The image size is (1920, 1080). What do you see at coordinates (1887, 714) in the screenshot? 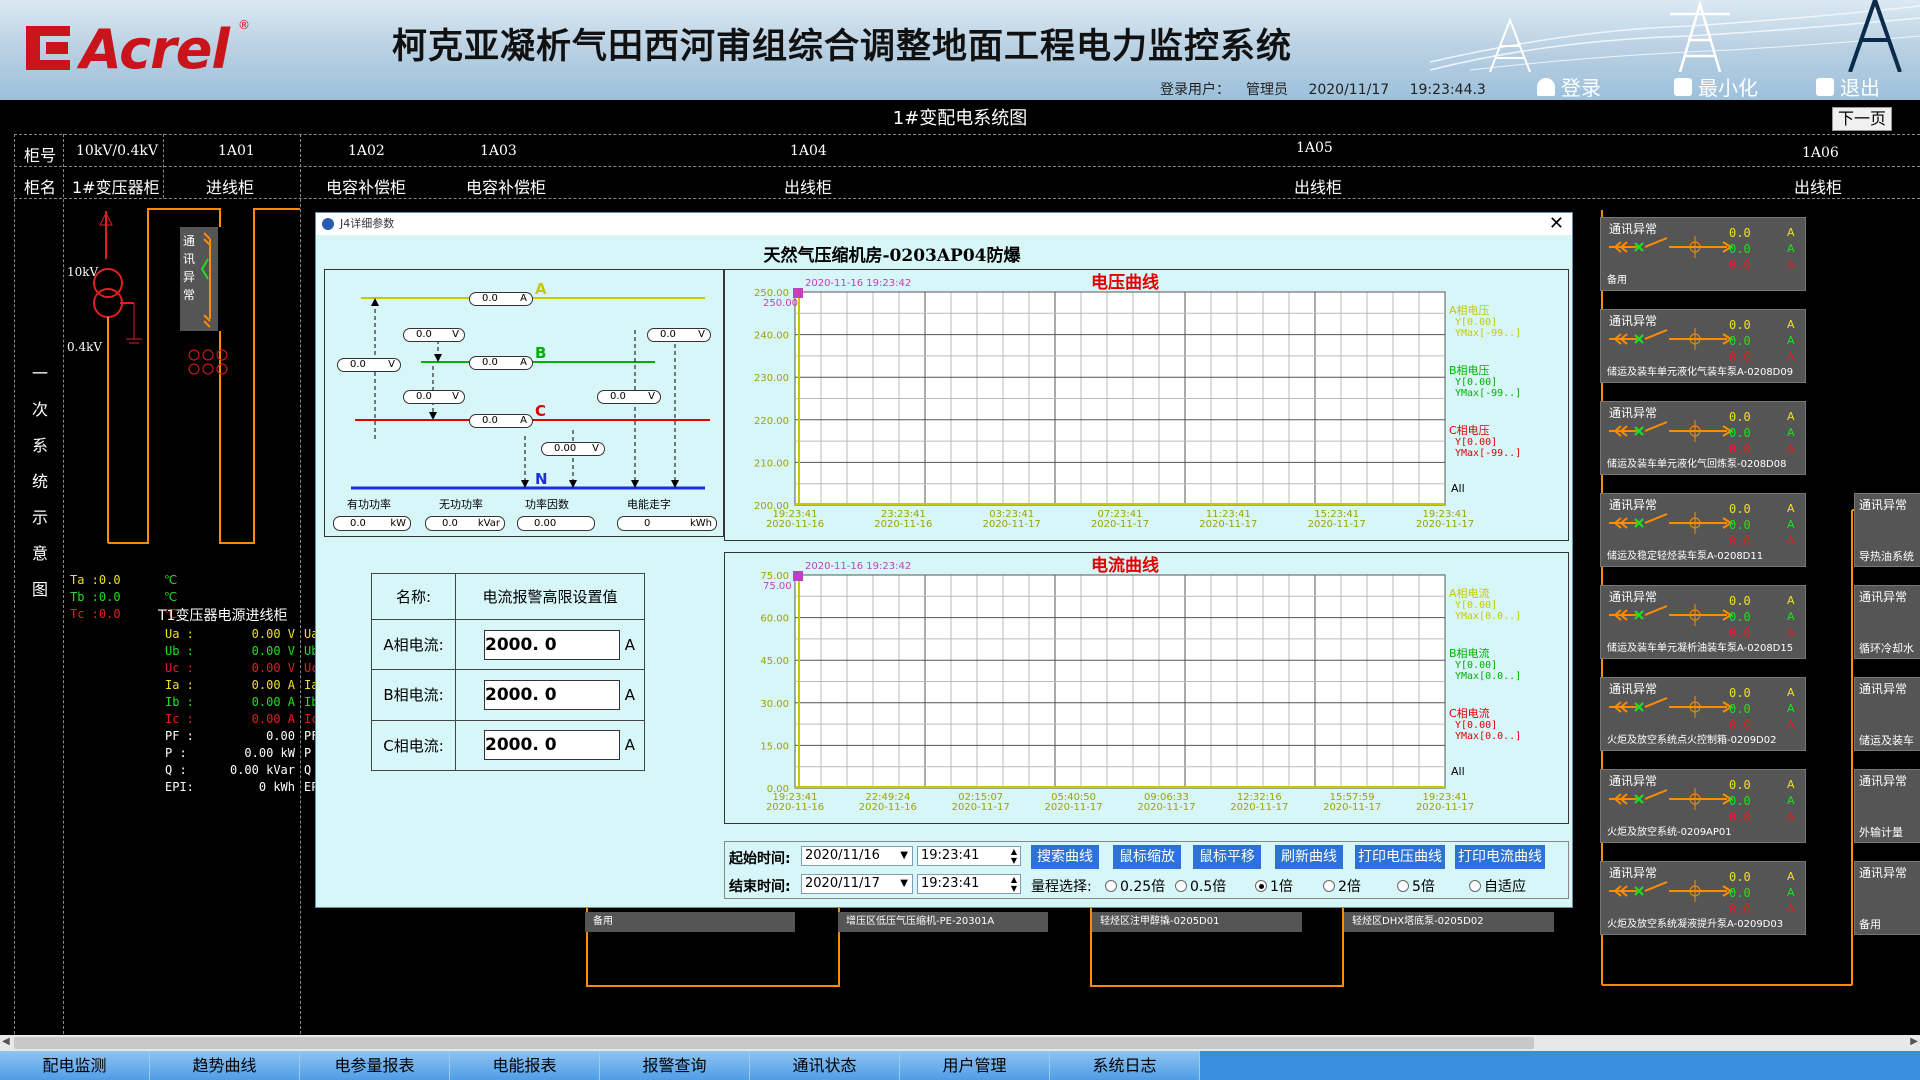
I see `feeder-panel: 通讯异常 储运及装车` at bounding box center [1887, 714].